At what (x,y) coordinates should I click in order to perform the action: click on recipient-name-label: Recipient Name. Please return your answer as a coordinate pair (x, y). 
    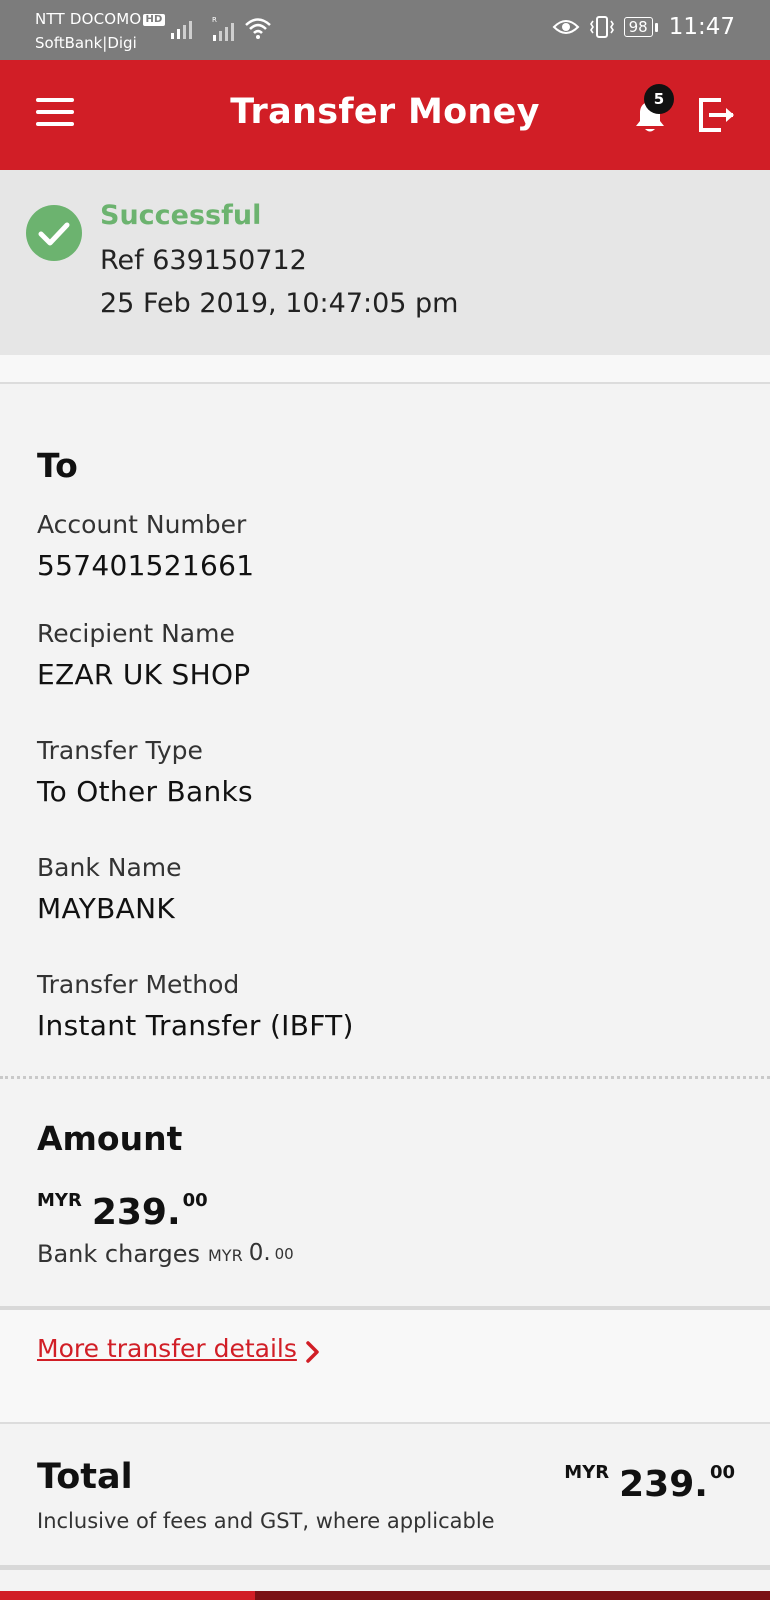
    Looking at the image, I should click on (136, 633).